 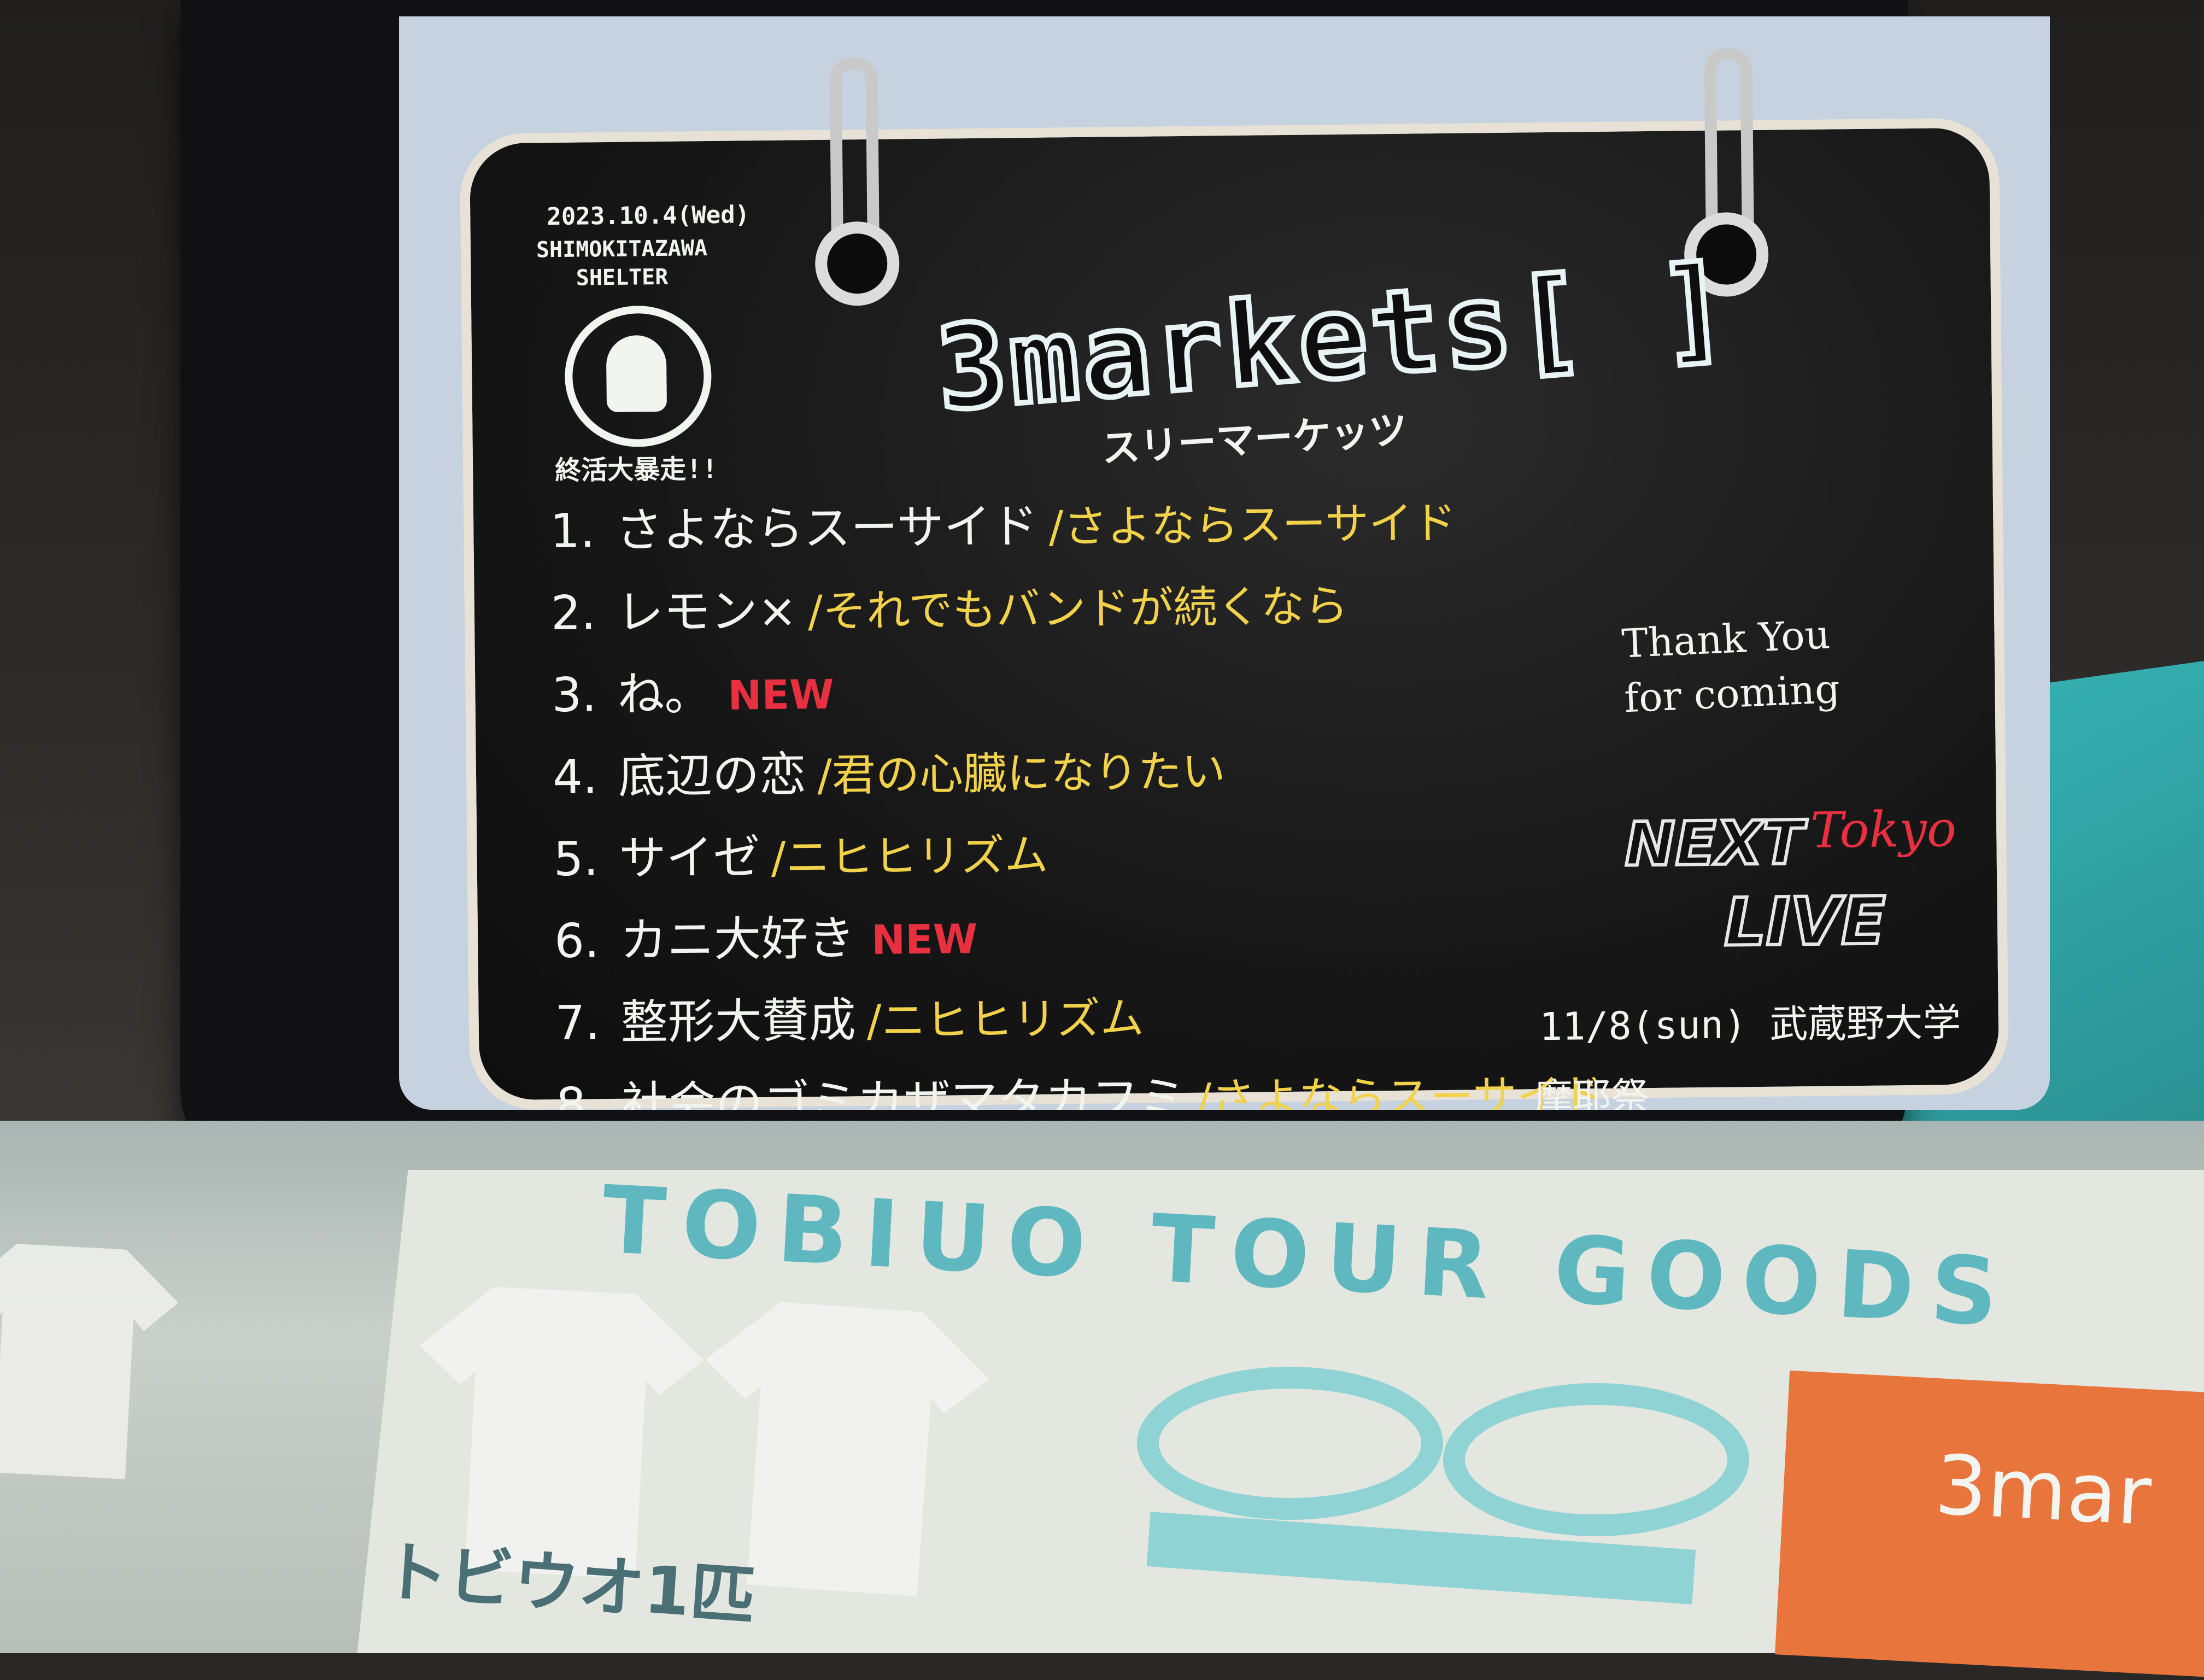 I want to click on track-album: /それでもバンドが続くなら, so click(x=1078, y=608).